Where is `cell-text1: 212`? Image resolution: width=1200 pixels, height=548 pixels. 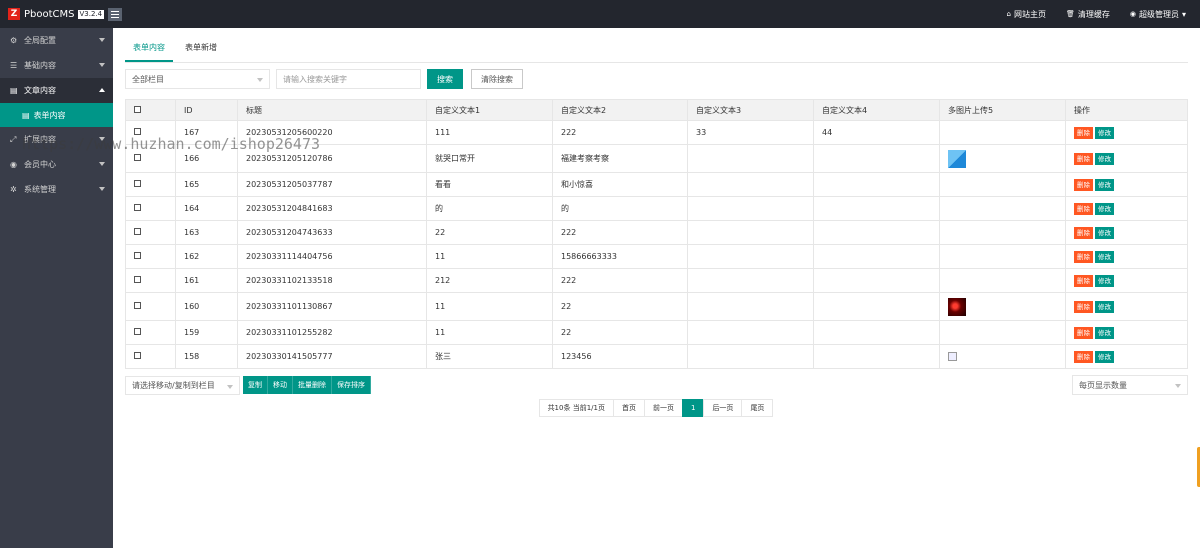 cell-text1: 212 is located at coordinates (489, 280).